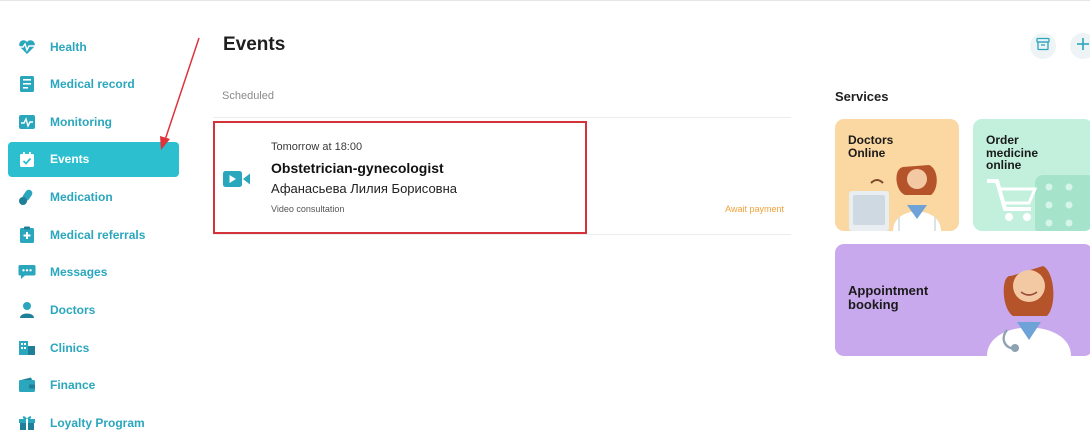 The width and height of the screenshot is (1090, 442). Describe the element at coordinates (27, 423) in the screenshot. I see `gift-icon` at that location.